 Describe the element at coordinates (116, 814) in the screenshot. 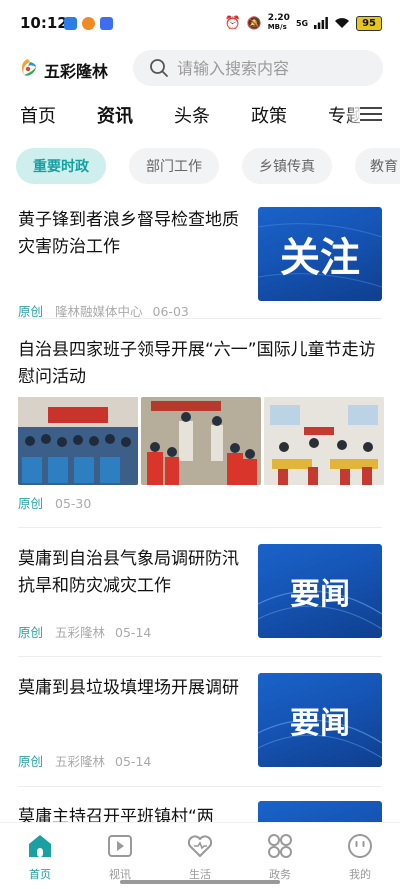

I see `news-title: 莫庸主持召开平班镇村“两` at that location.